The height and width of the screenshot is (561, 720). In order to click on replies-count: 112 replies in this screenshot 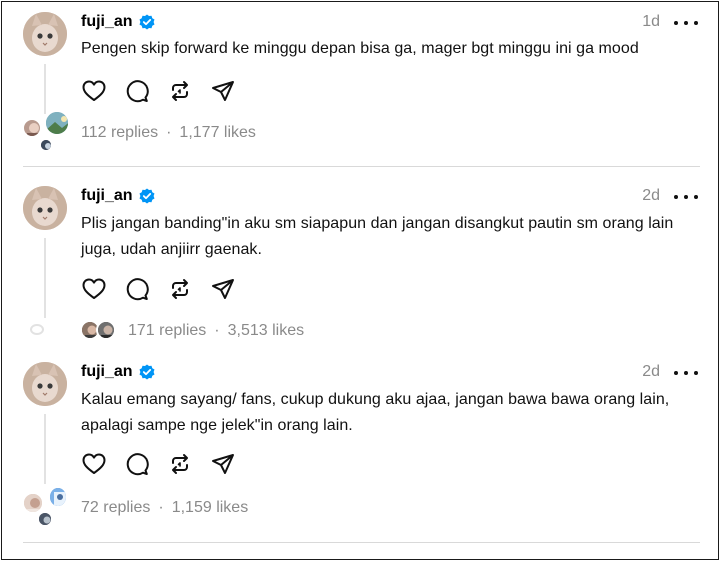, I will do `click(119, 133)`.